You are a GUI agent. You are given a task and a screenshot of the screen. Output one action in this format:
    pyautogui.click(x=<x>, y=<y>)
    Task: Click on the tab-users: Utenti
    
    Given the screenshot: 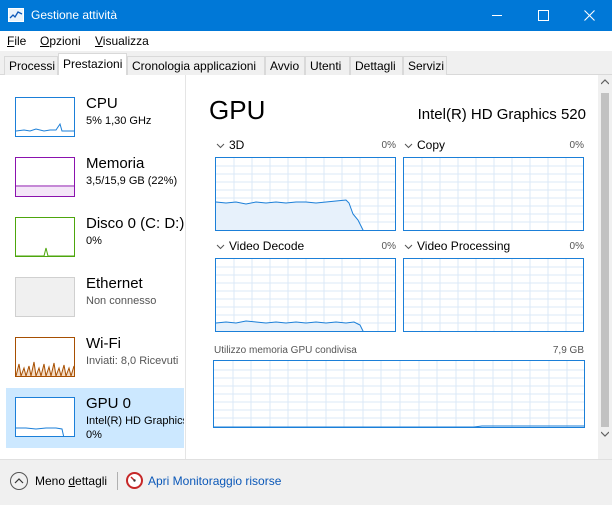 What is the action you would take?
    pyautogui.click(x=327, y=65)
    